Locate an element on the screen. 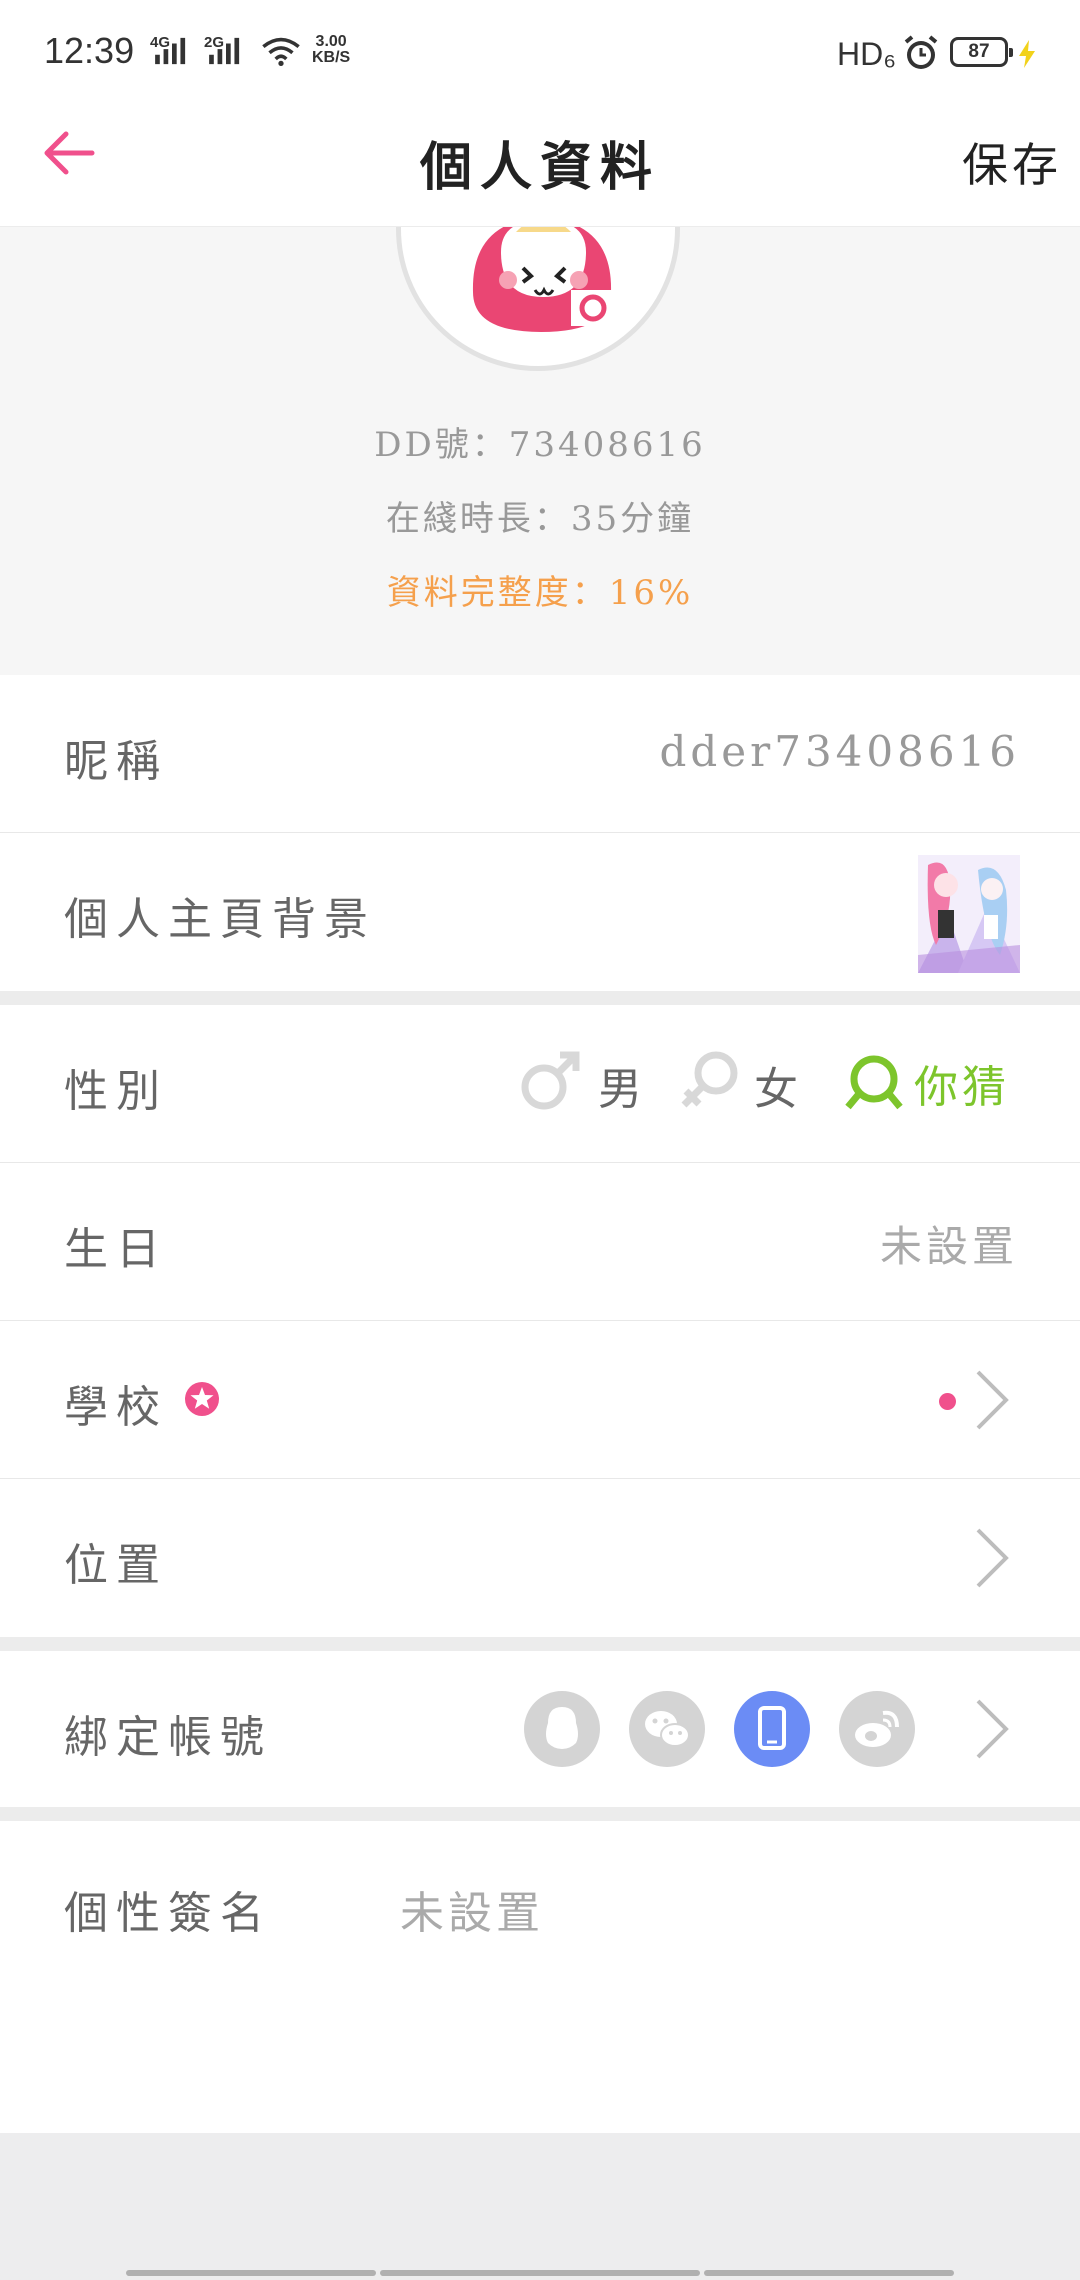 The height and width of the screenshot is (2280, 1080). wechat-icon is located at coordinates (667, 1729).